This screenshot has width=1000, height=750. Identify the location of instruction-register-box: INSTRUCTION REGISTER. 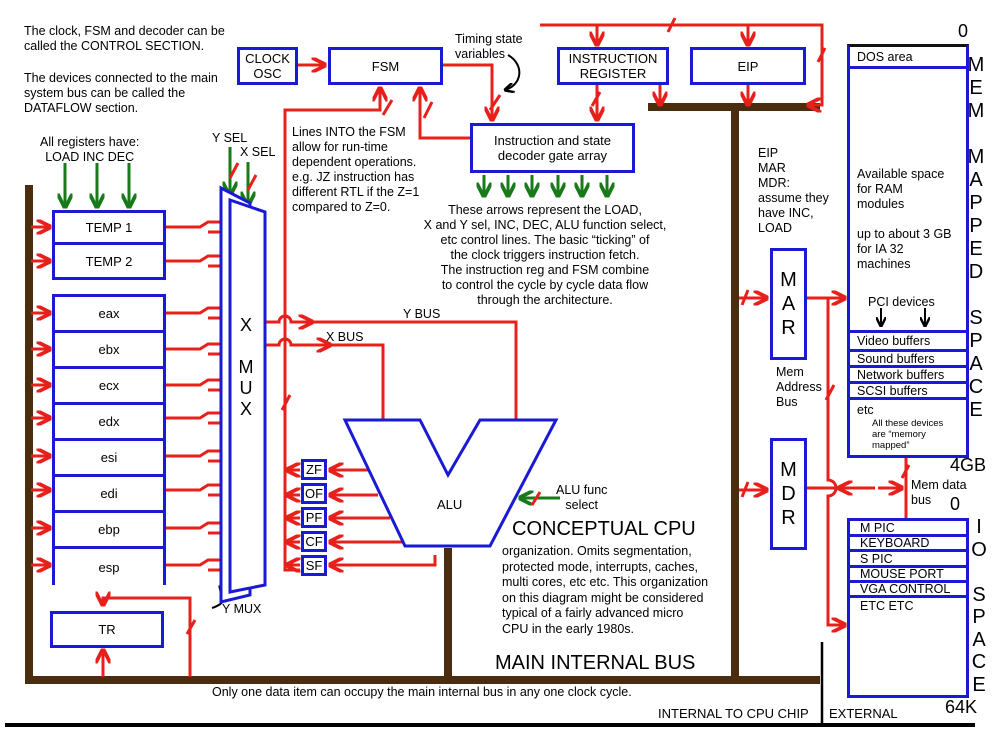
(613, 66).